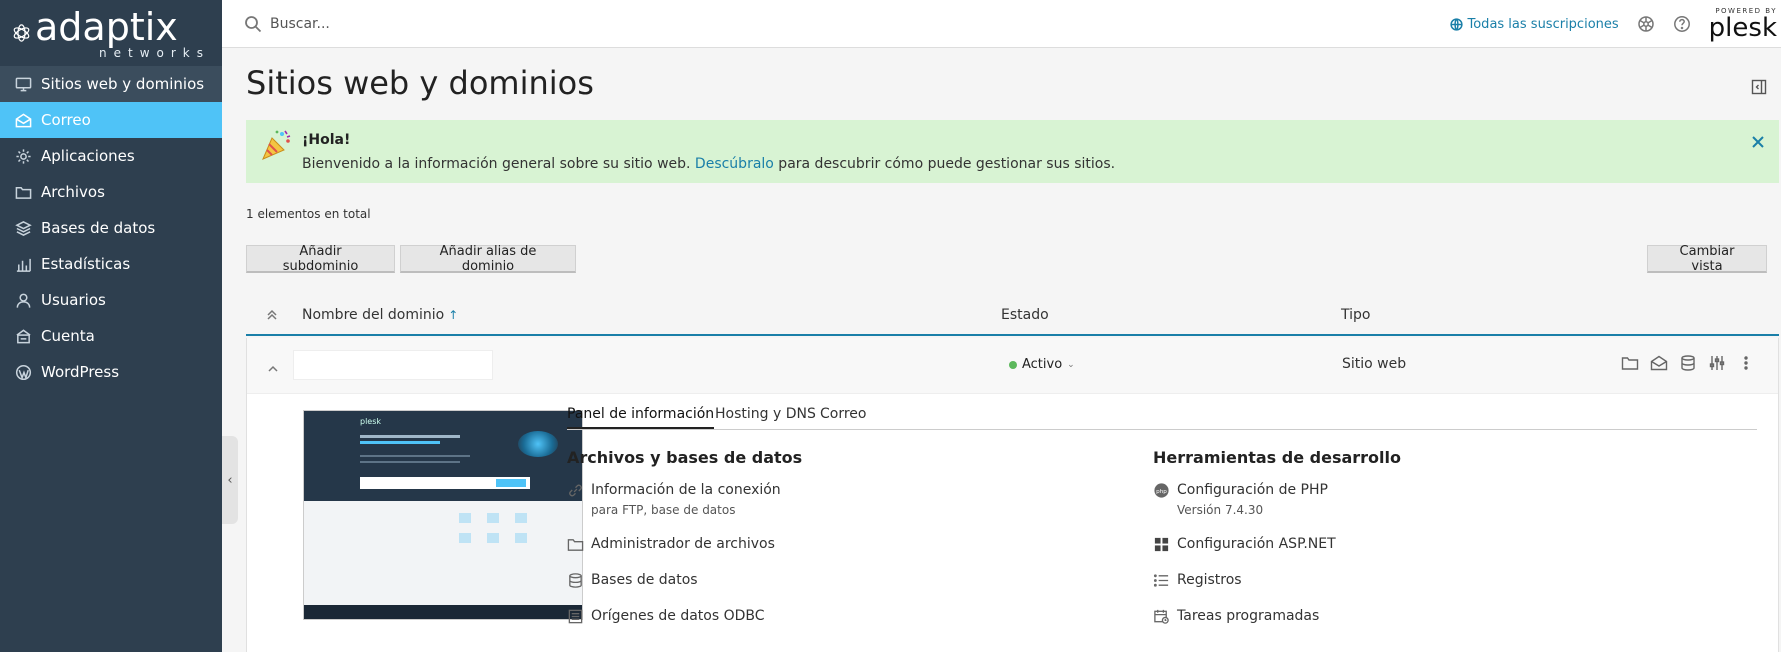 The width and height of the screenshot is (1781, 652). What do you see at coordinates (488, 259) in the screenshot?
I see `add-domain-alias-button: Añadir alias de dominio` at bounding box center [488, 259].